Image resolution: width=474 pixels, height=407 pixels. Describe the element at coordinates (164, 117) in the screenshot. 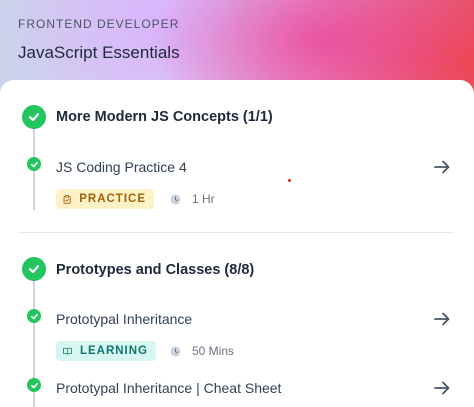

I see `section-title: More Modern JS Concepts (1/1)` at that location.